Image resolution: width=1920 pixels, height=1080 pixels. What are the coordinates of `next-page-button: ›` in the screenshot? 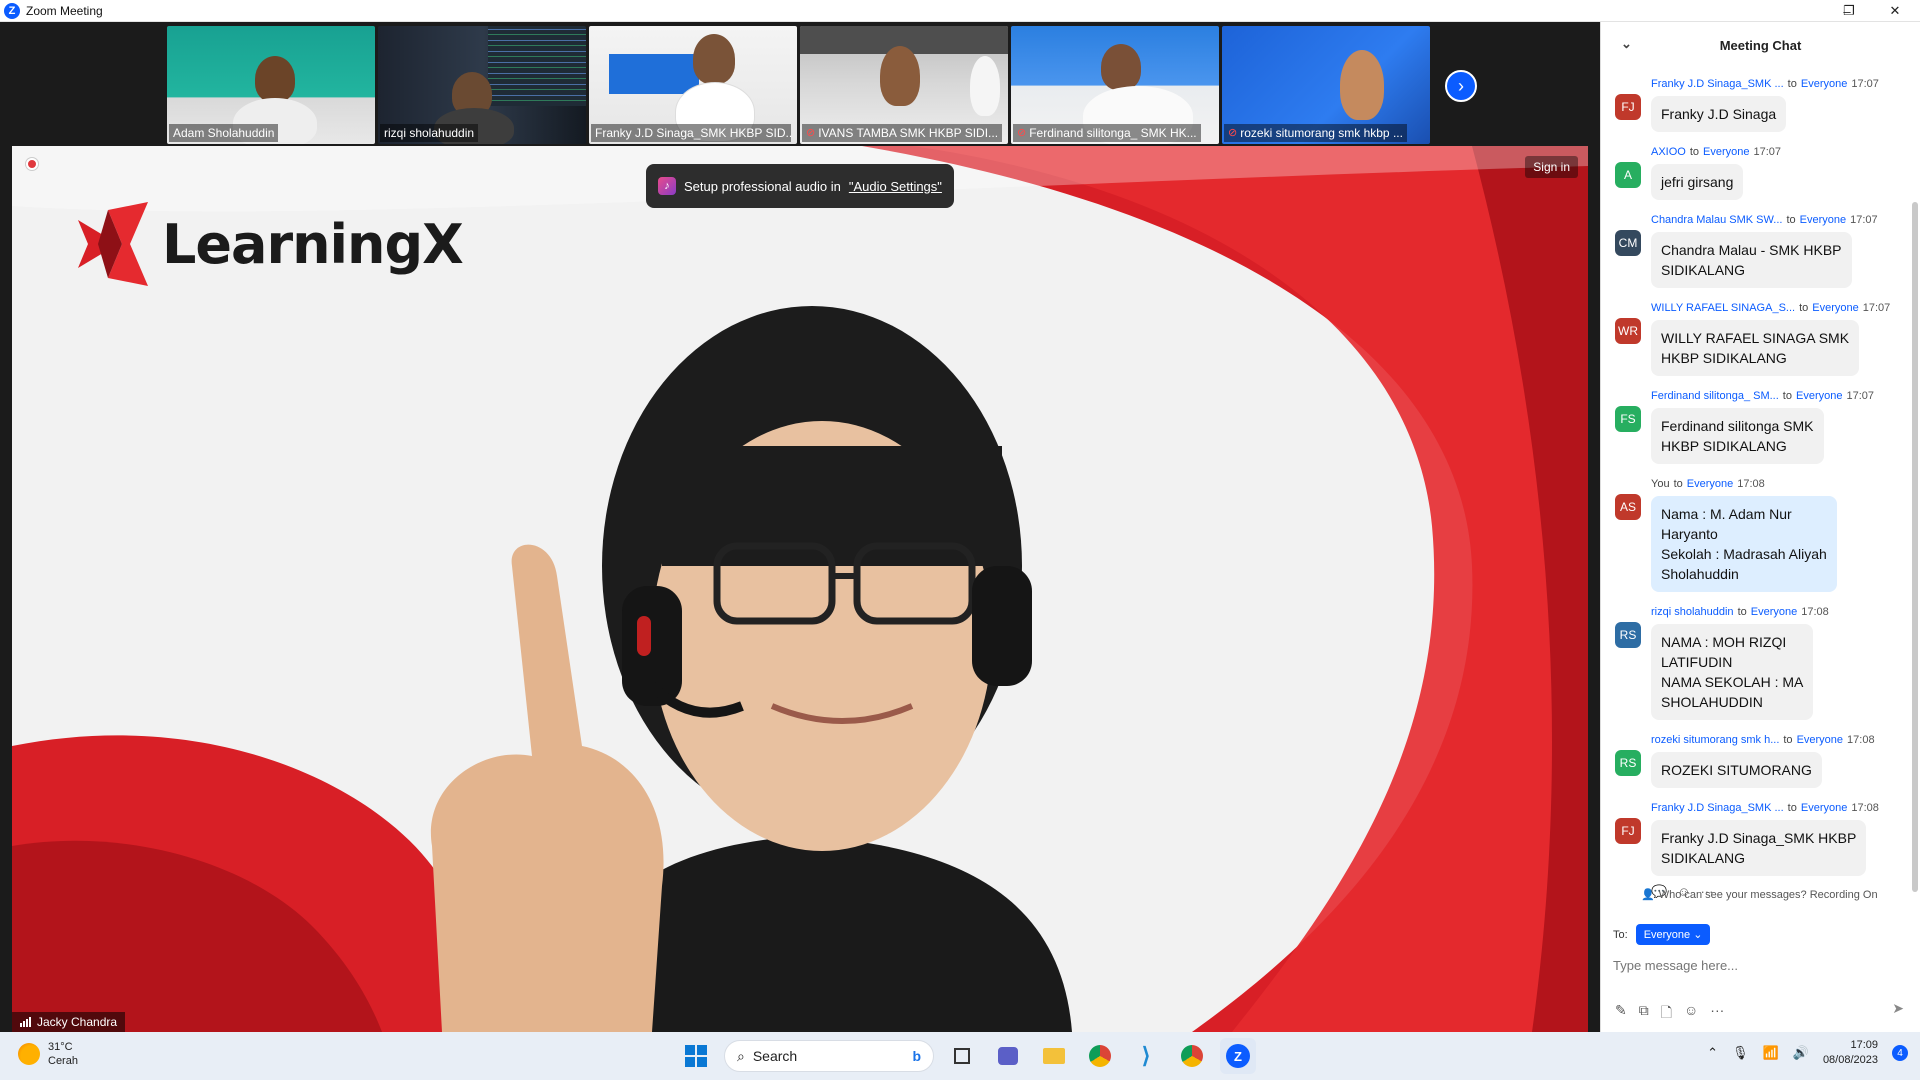 It's located at (1461, 86).